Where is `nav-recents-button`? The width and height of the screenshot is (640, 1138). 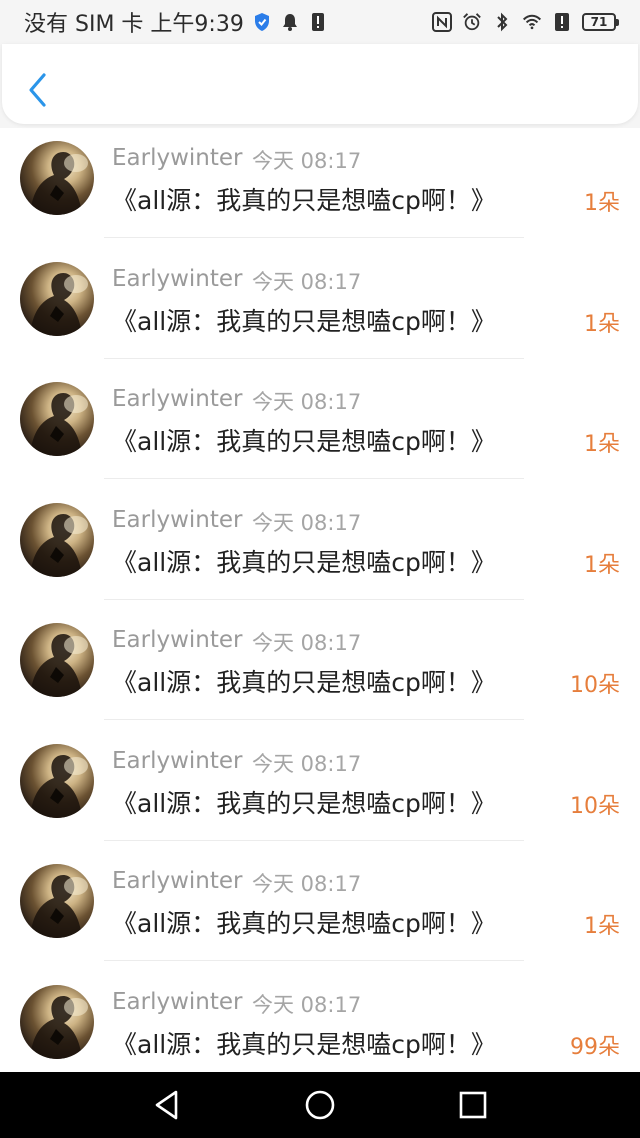 nav-recents-button is located at coordinates (473, 1105).